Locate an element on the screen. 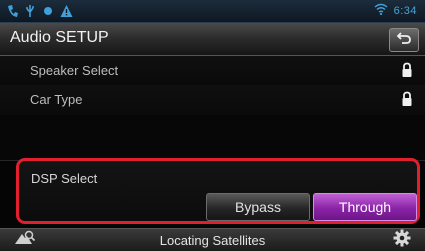 Image resolution: width=425 pixels, height=251 pixels. bottom-bar: Locating Satellites is located at coordinates (212, 239).